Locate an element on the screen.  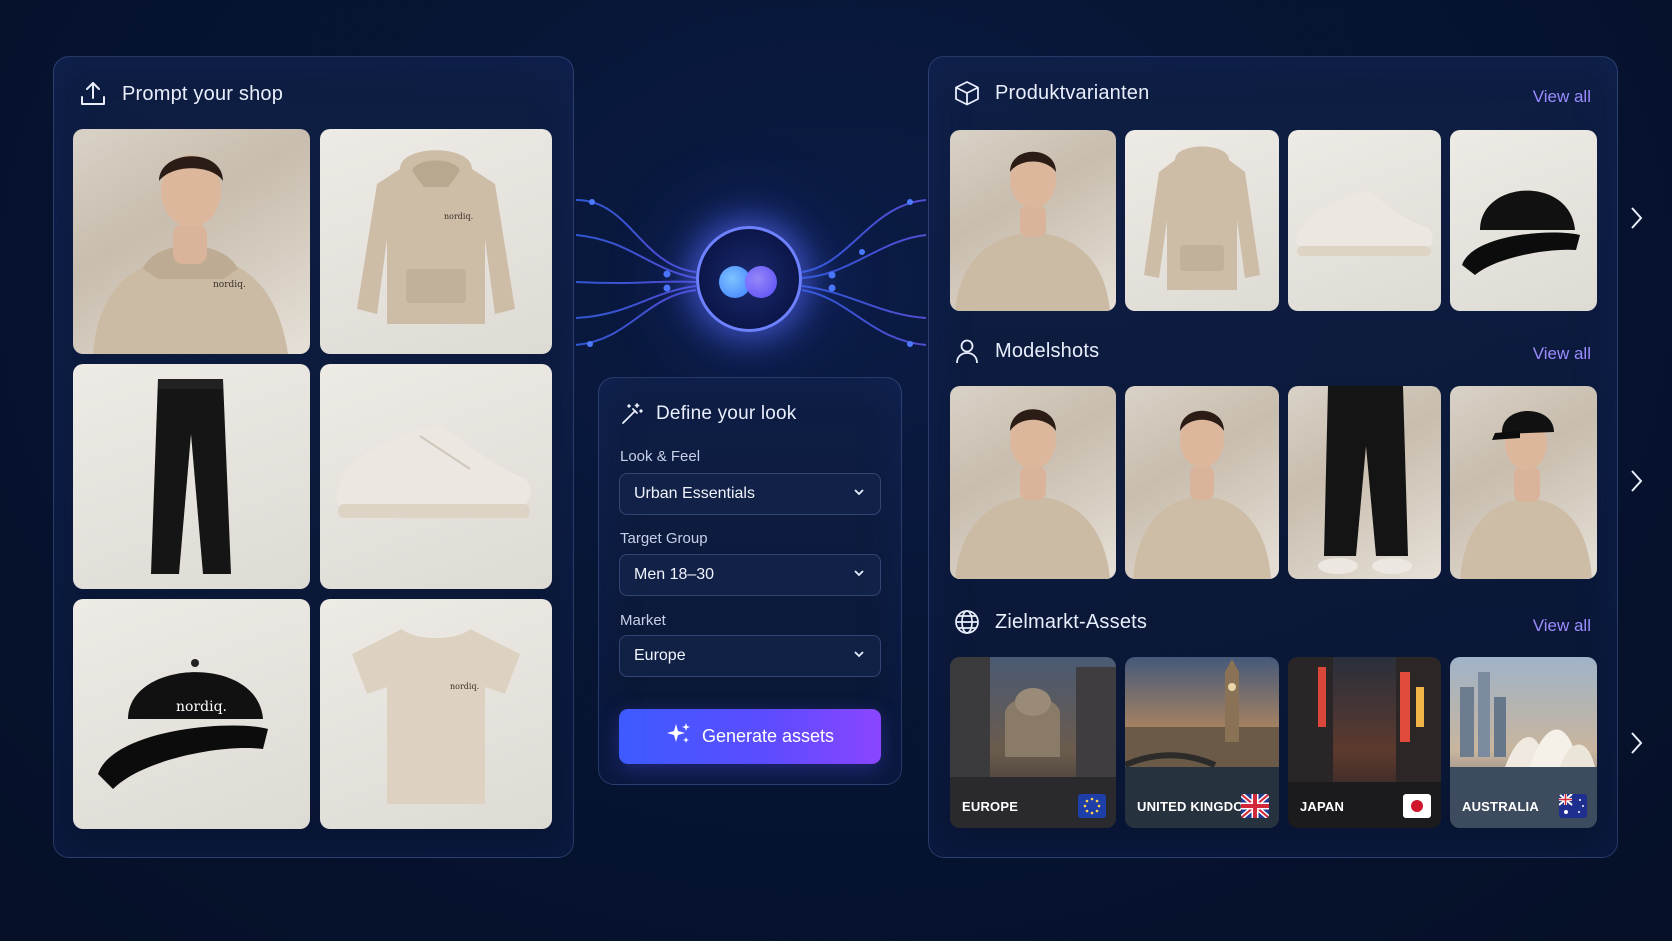
product-tile-sneaker is located at coordinates (436, 476).